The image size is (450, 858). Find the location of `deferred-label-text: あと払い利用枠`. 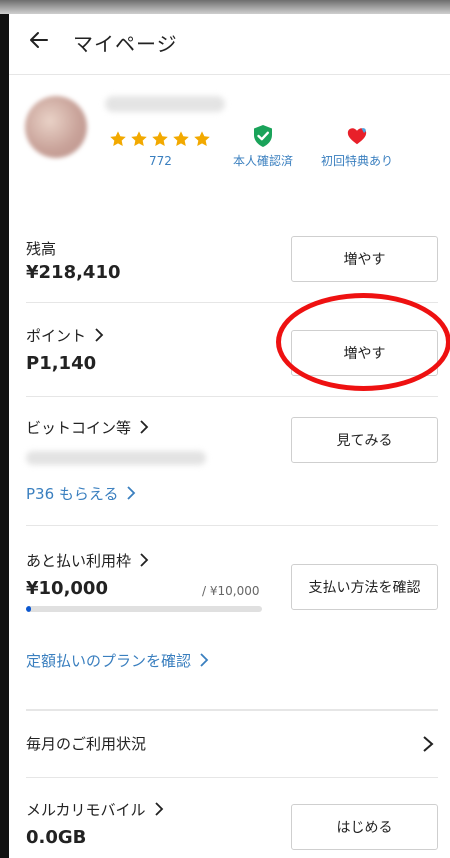

deferred-label-text: あと払い利用枠 is located at coordinates (79, 561).